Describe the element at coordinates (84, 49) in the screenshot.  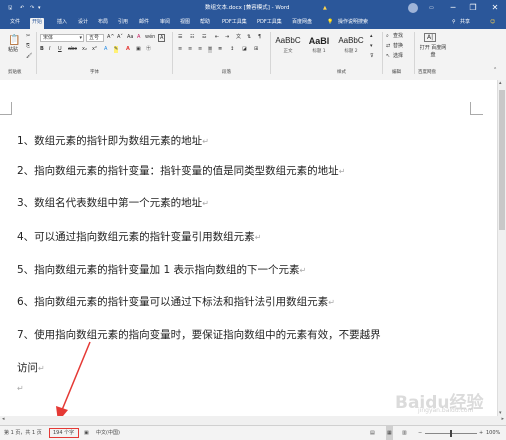
I see `subscript-button: x₂` at that location.